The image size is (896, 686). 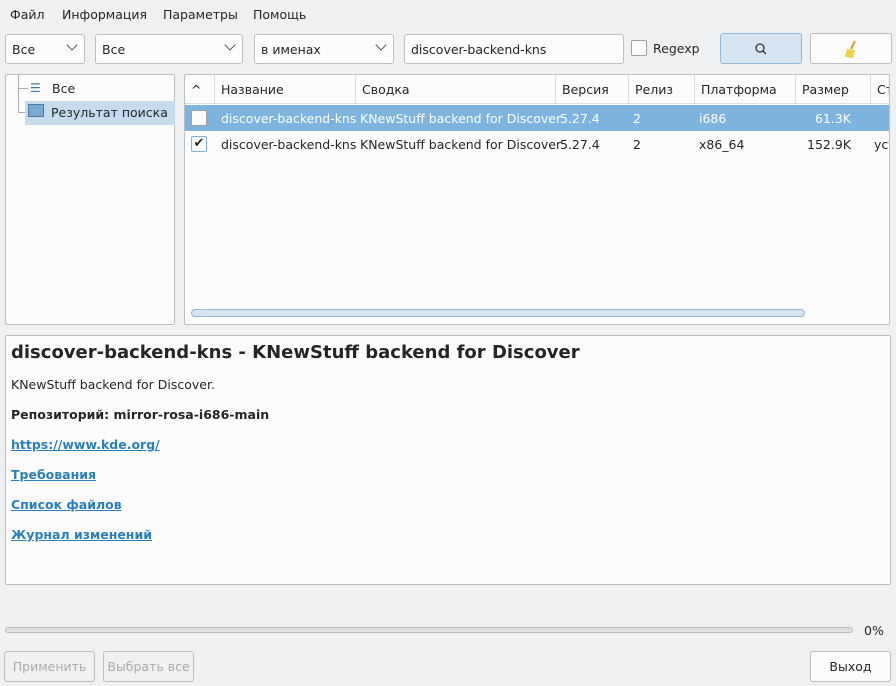 I want to click on tree-item-label: Все, so click(x=64, y=88).